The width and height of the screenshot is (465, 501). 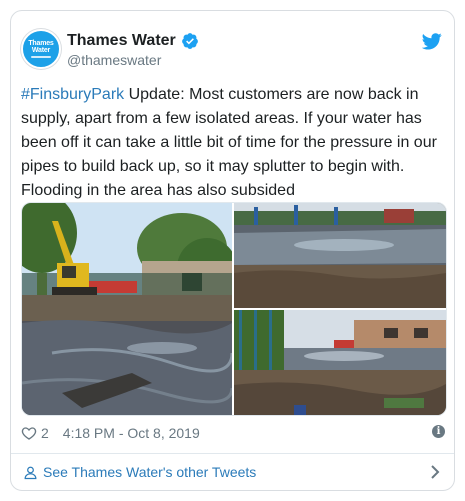 What do you see at coordinates (41, 57) in the screenshot?
I see `avatar-wave` at bounding box center [41, 57].